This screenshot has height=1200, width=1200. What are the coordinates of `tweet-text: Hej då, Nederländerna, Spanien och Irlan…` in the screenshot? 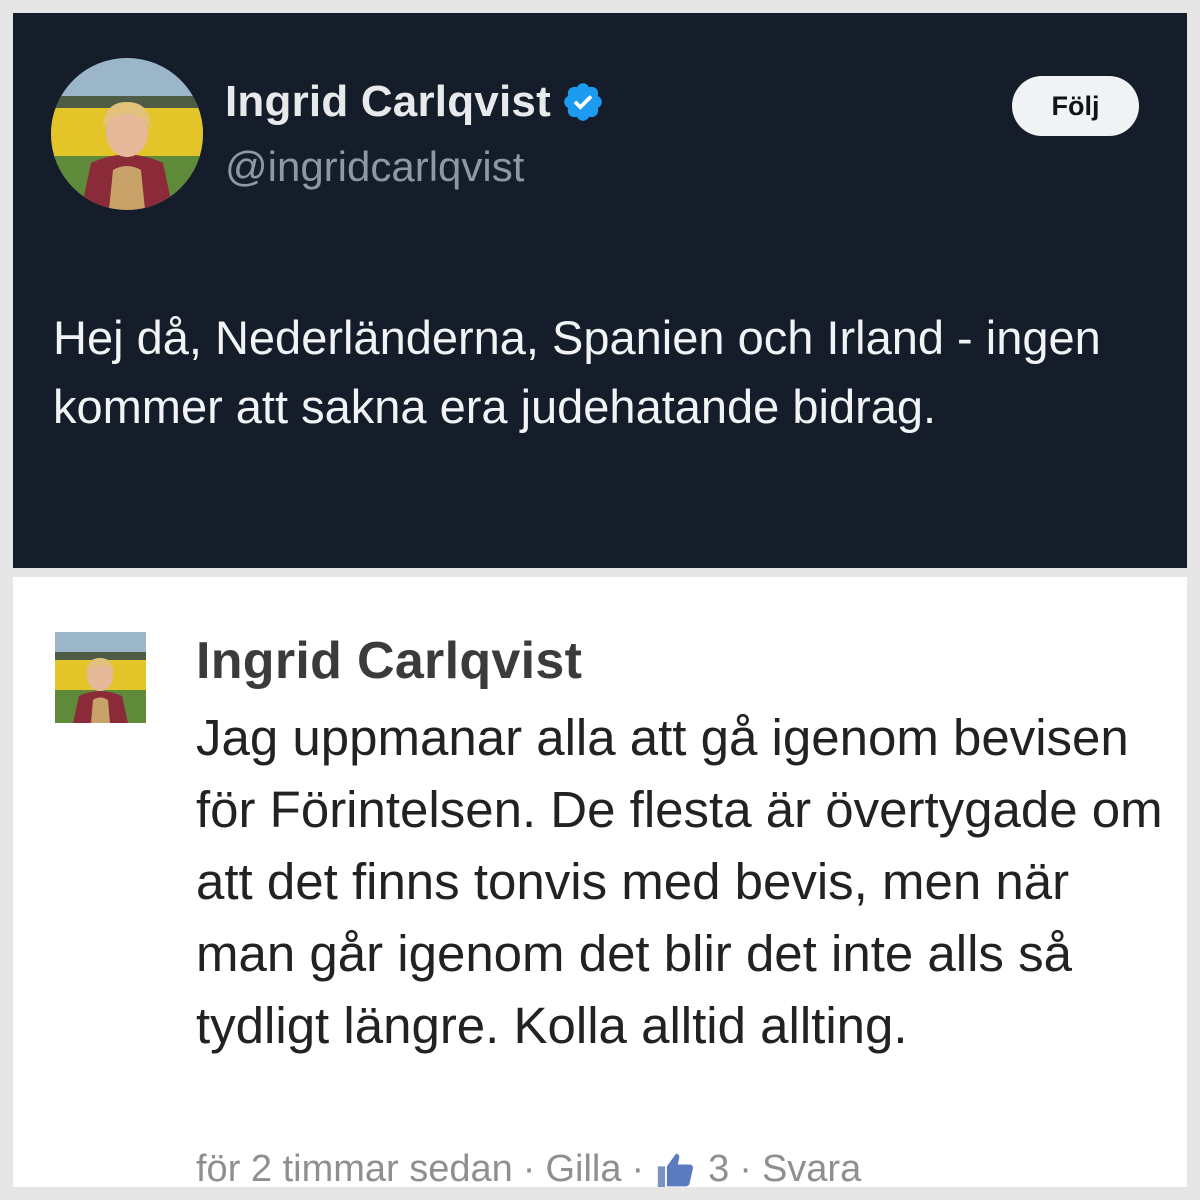 It's located at (577, 372).